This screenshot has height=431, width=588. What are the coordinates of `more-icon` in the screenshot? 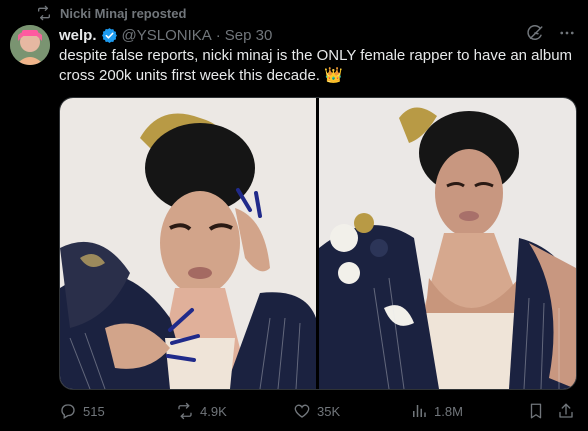 It's located at (567, 35).